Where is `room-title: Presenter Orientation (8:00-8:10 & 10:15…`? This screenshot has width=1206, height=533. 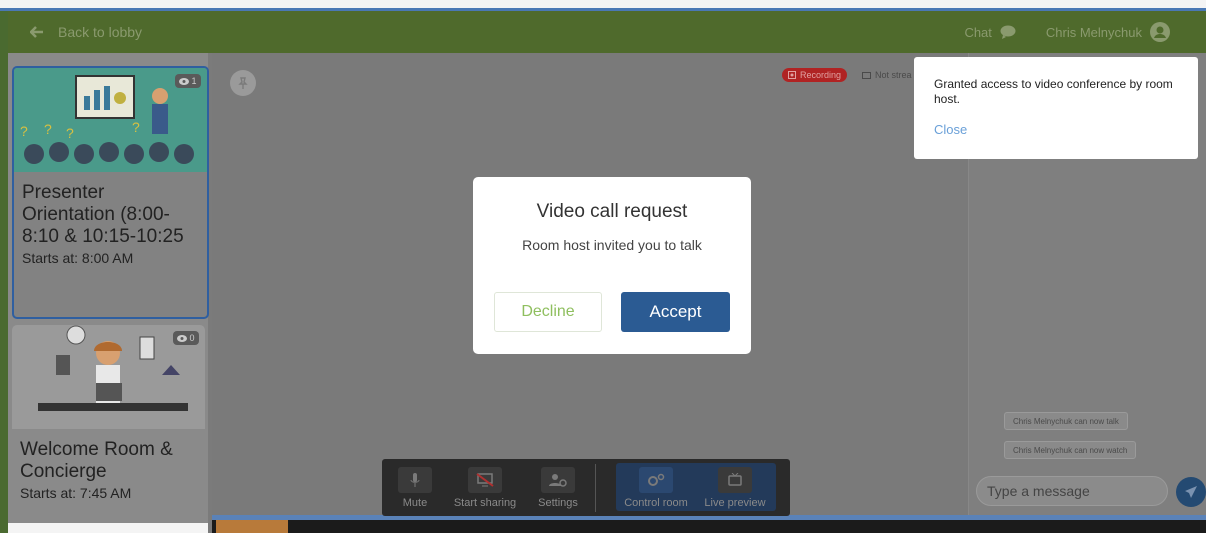
room-title: Presenter Orientation (8:00-8:10 & 10:15… is located at coordinates (103, 214).